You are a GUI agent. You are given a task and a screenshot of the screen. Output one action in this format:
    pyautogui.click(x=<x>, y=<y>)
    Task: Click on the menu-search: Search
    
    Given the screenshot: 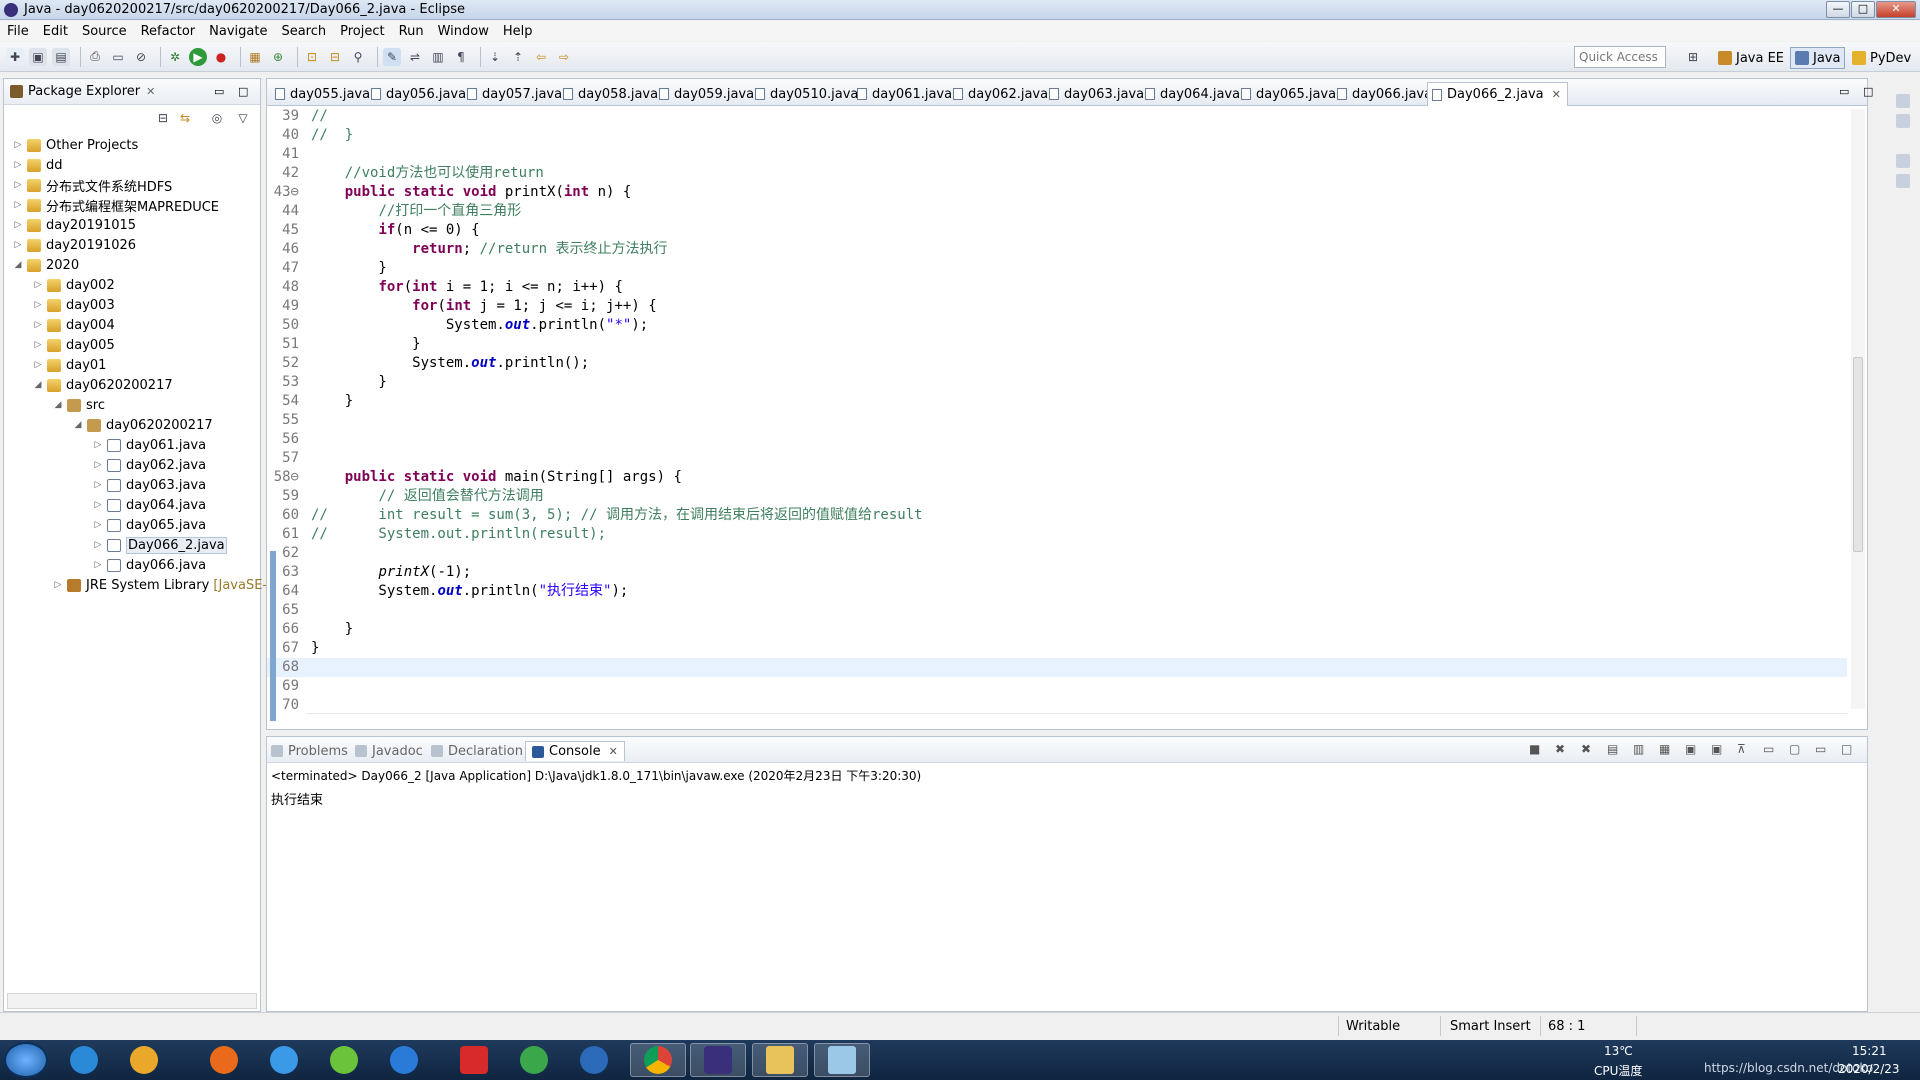 What is the action you would take?
    pyautogui.click(x=303, y=31)
    